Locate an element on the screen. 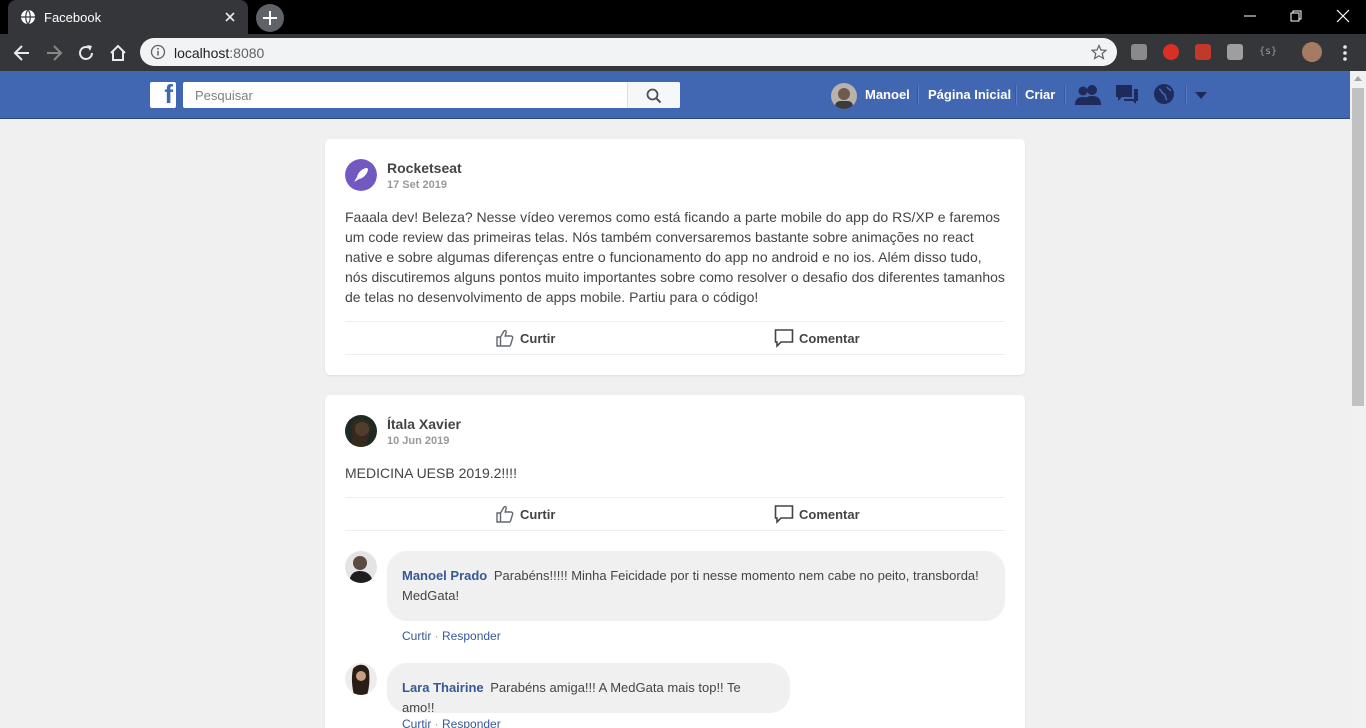  globe-icon is located at coordinates (28, 17).